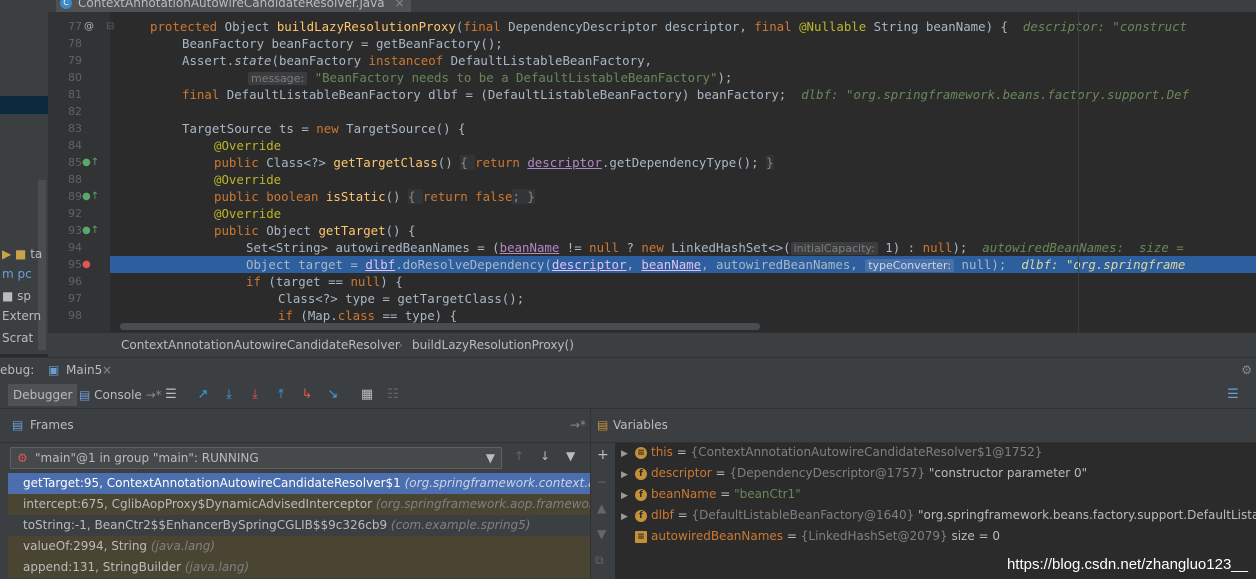  What do you see at coordinates (440, 326) in the screenshot?
I see `editor-horizontal-scrollbar` at bounding box center [440, 326].